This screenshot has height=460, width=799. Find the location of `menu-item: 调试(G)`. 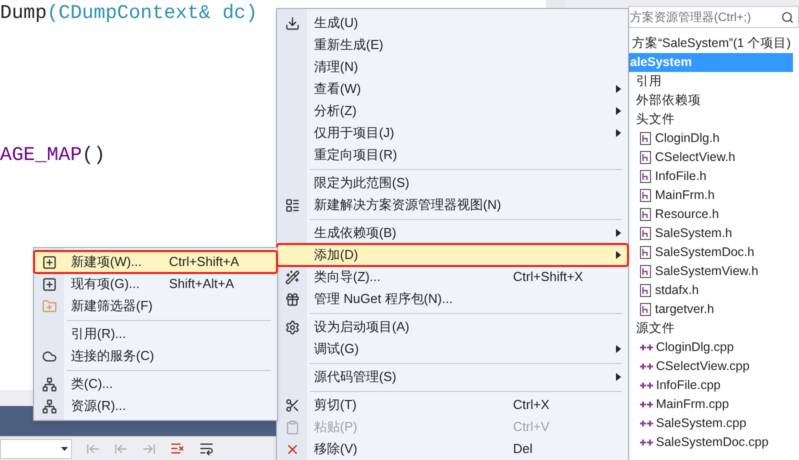

menu-item: 调试(G) is located at coordinates (452, 349).